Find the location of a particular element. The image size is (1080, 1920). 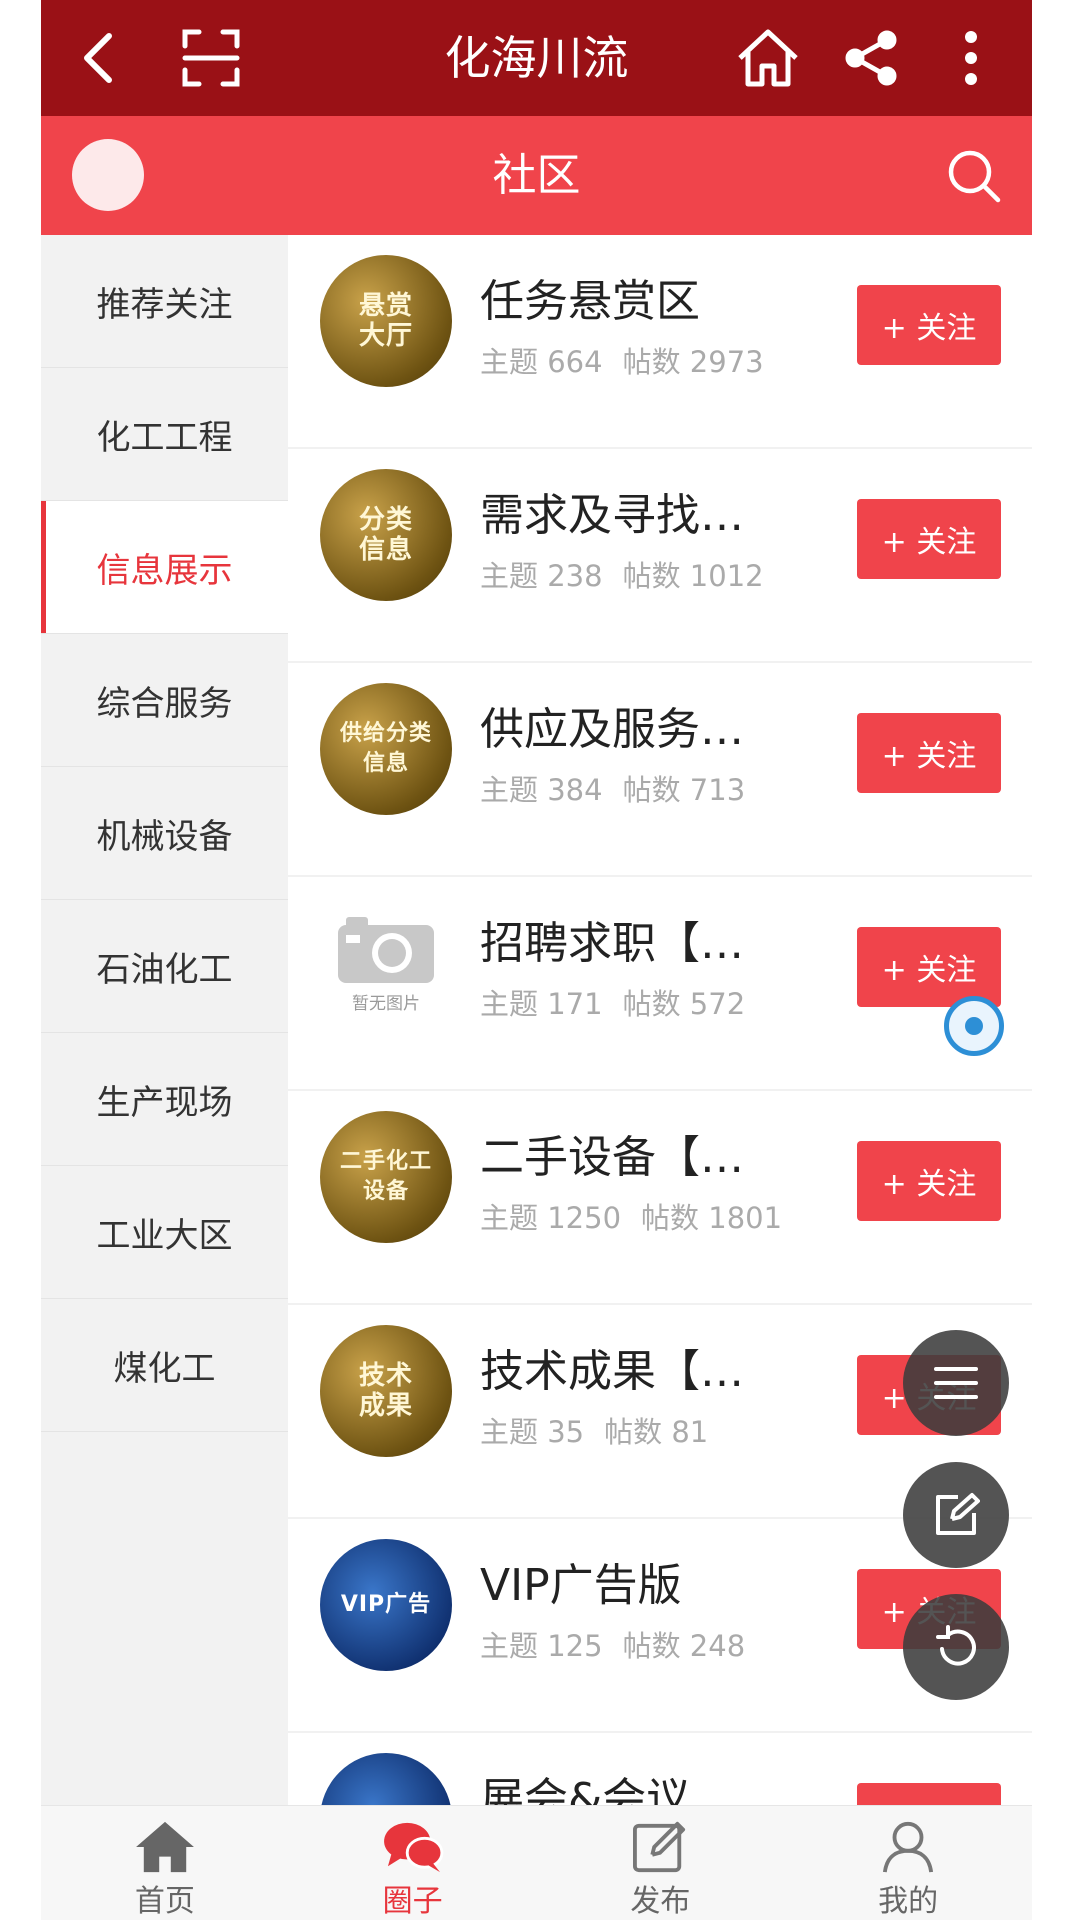

sidebar-item-chemical-engineering: 化工工程 is located at coordinates (164, 434).